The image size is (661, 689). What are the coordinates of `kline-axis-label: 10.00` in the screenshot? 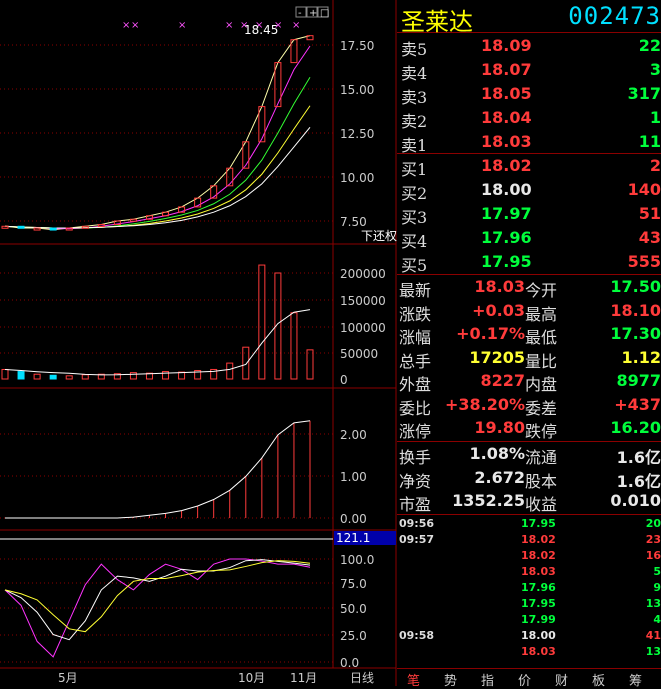 It's located at (357, 178).